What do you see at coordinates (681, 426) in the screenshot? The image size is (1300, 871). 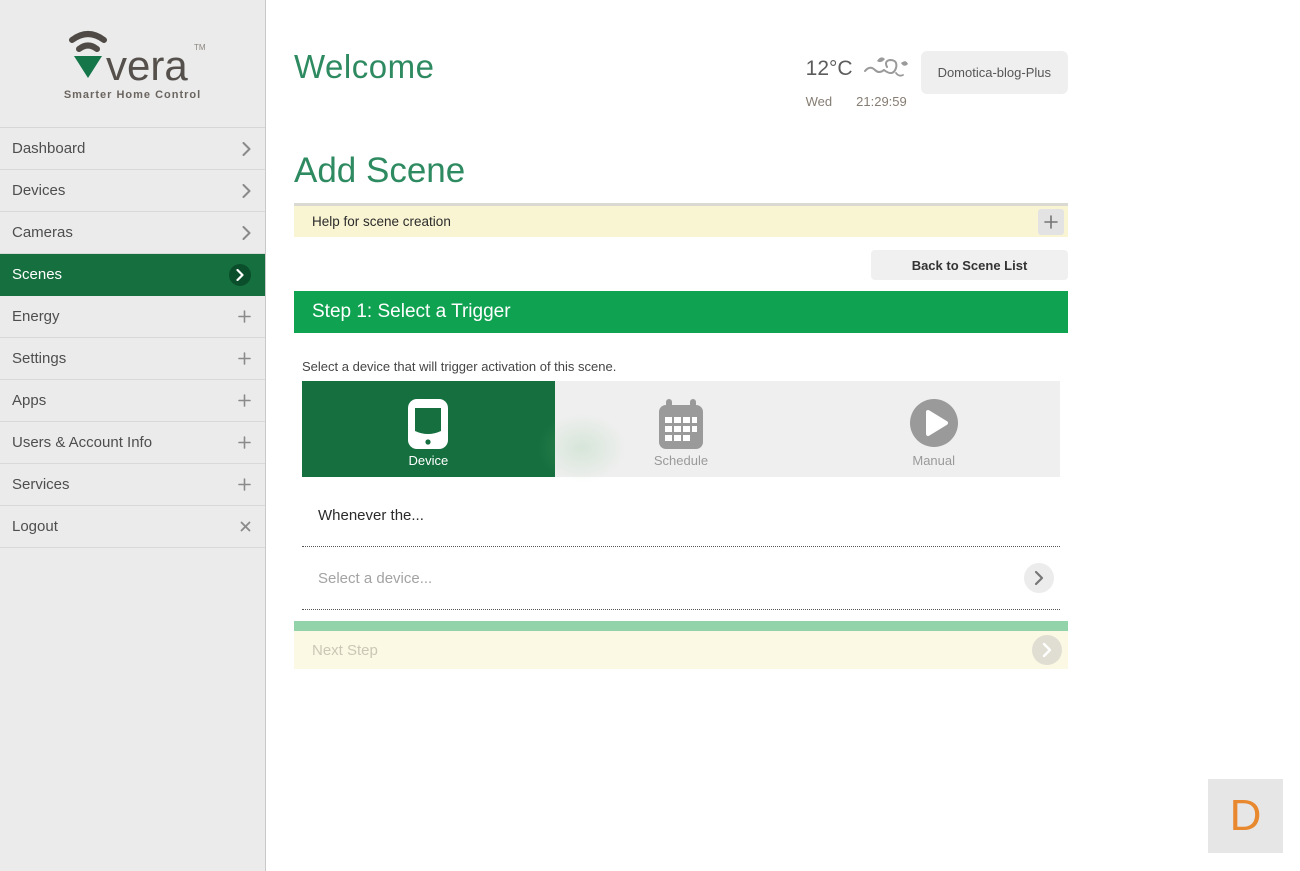 I see `calendar-icon` at bounding box center [681, 426].